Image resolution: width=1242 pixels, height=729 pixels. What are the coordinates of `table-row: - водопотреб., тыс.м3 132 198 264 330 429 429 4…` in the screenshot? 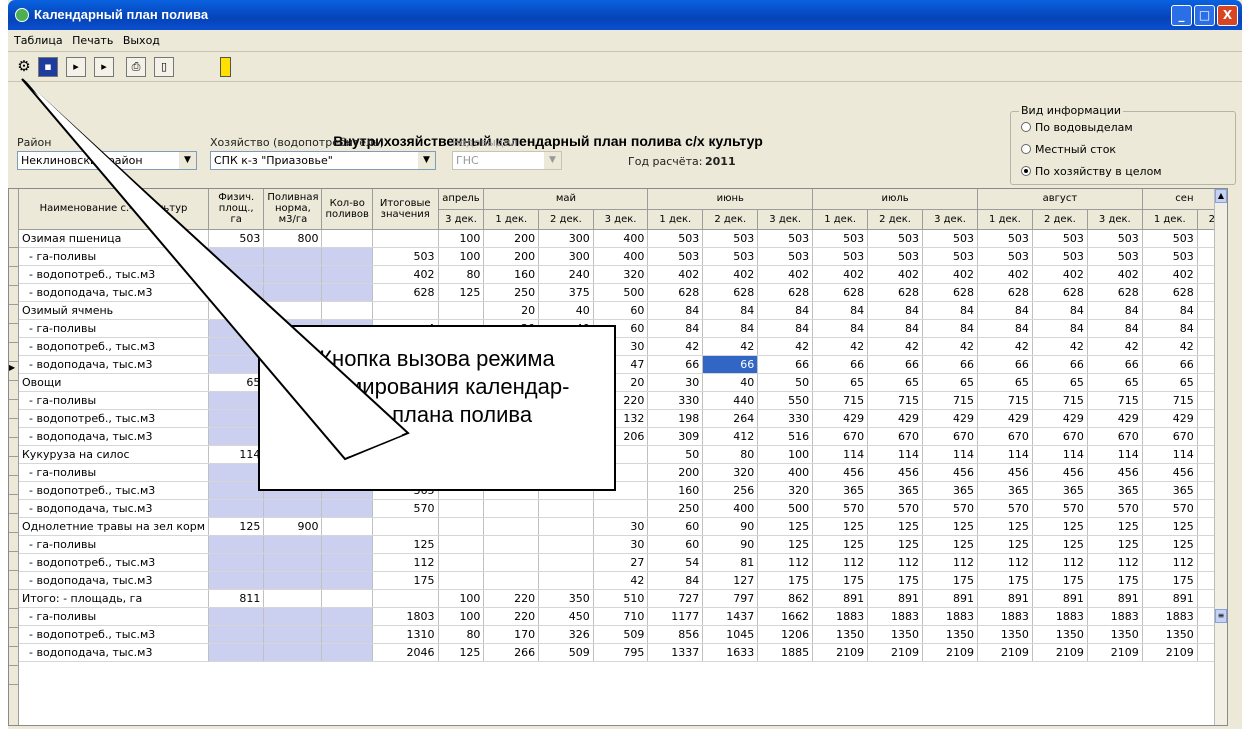 It's located at (623, 418).